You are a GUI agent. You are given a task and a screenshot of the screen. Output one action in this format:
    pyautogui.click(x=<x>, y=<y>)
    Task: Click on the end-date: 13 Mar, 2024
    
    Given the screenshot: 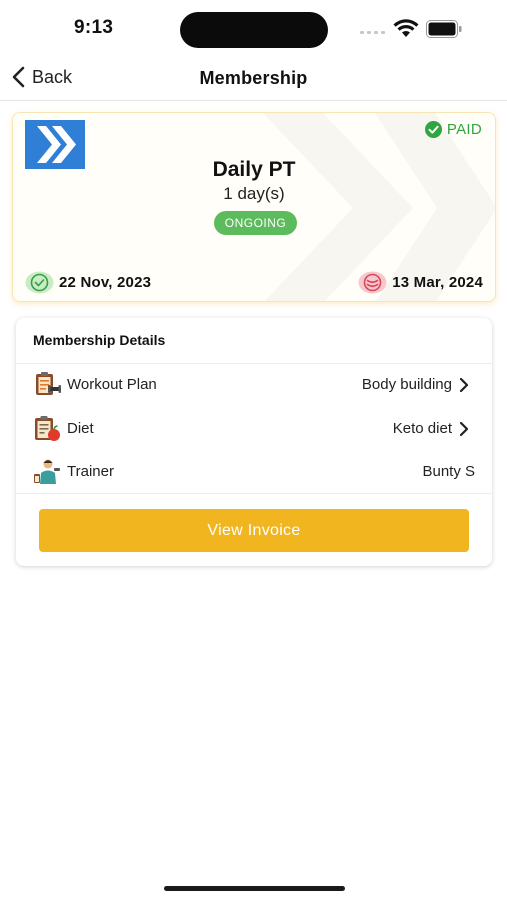 What is the action you would take?
    pyautogui.click(x=420, y=282)
    